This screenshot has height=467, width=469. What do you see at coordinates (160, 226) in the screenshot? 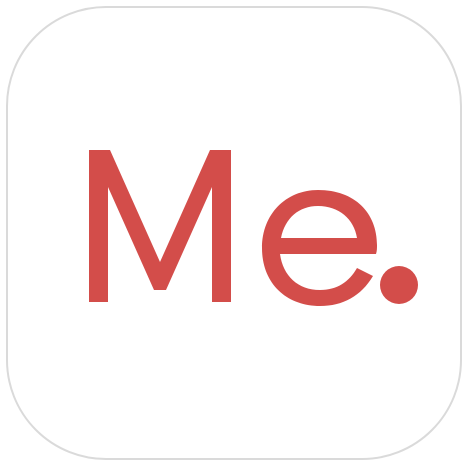
I see `logo-letter-m` at bounding box center [160, 226].